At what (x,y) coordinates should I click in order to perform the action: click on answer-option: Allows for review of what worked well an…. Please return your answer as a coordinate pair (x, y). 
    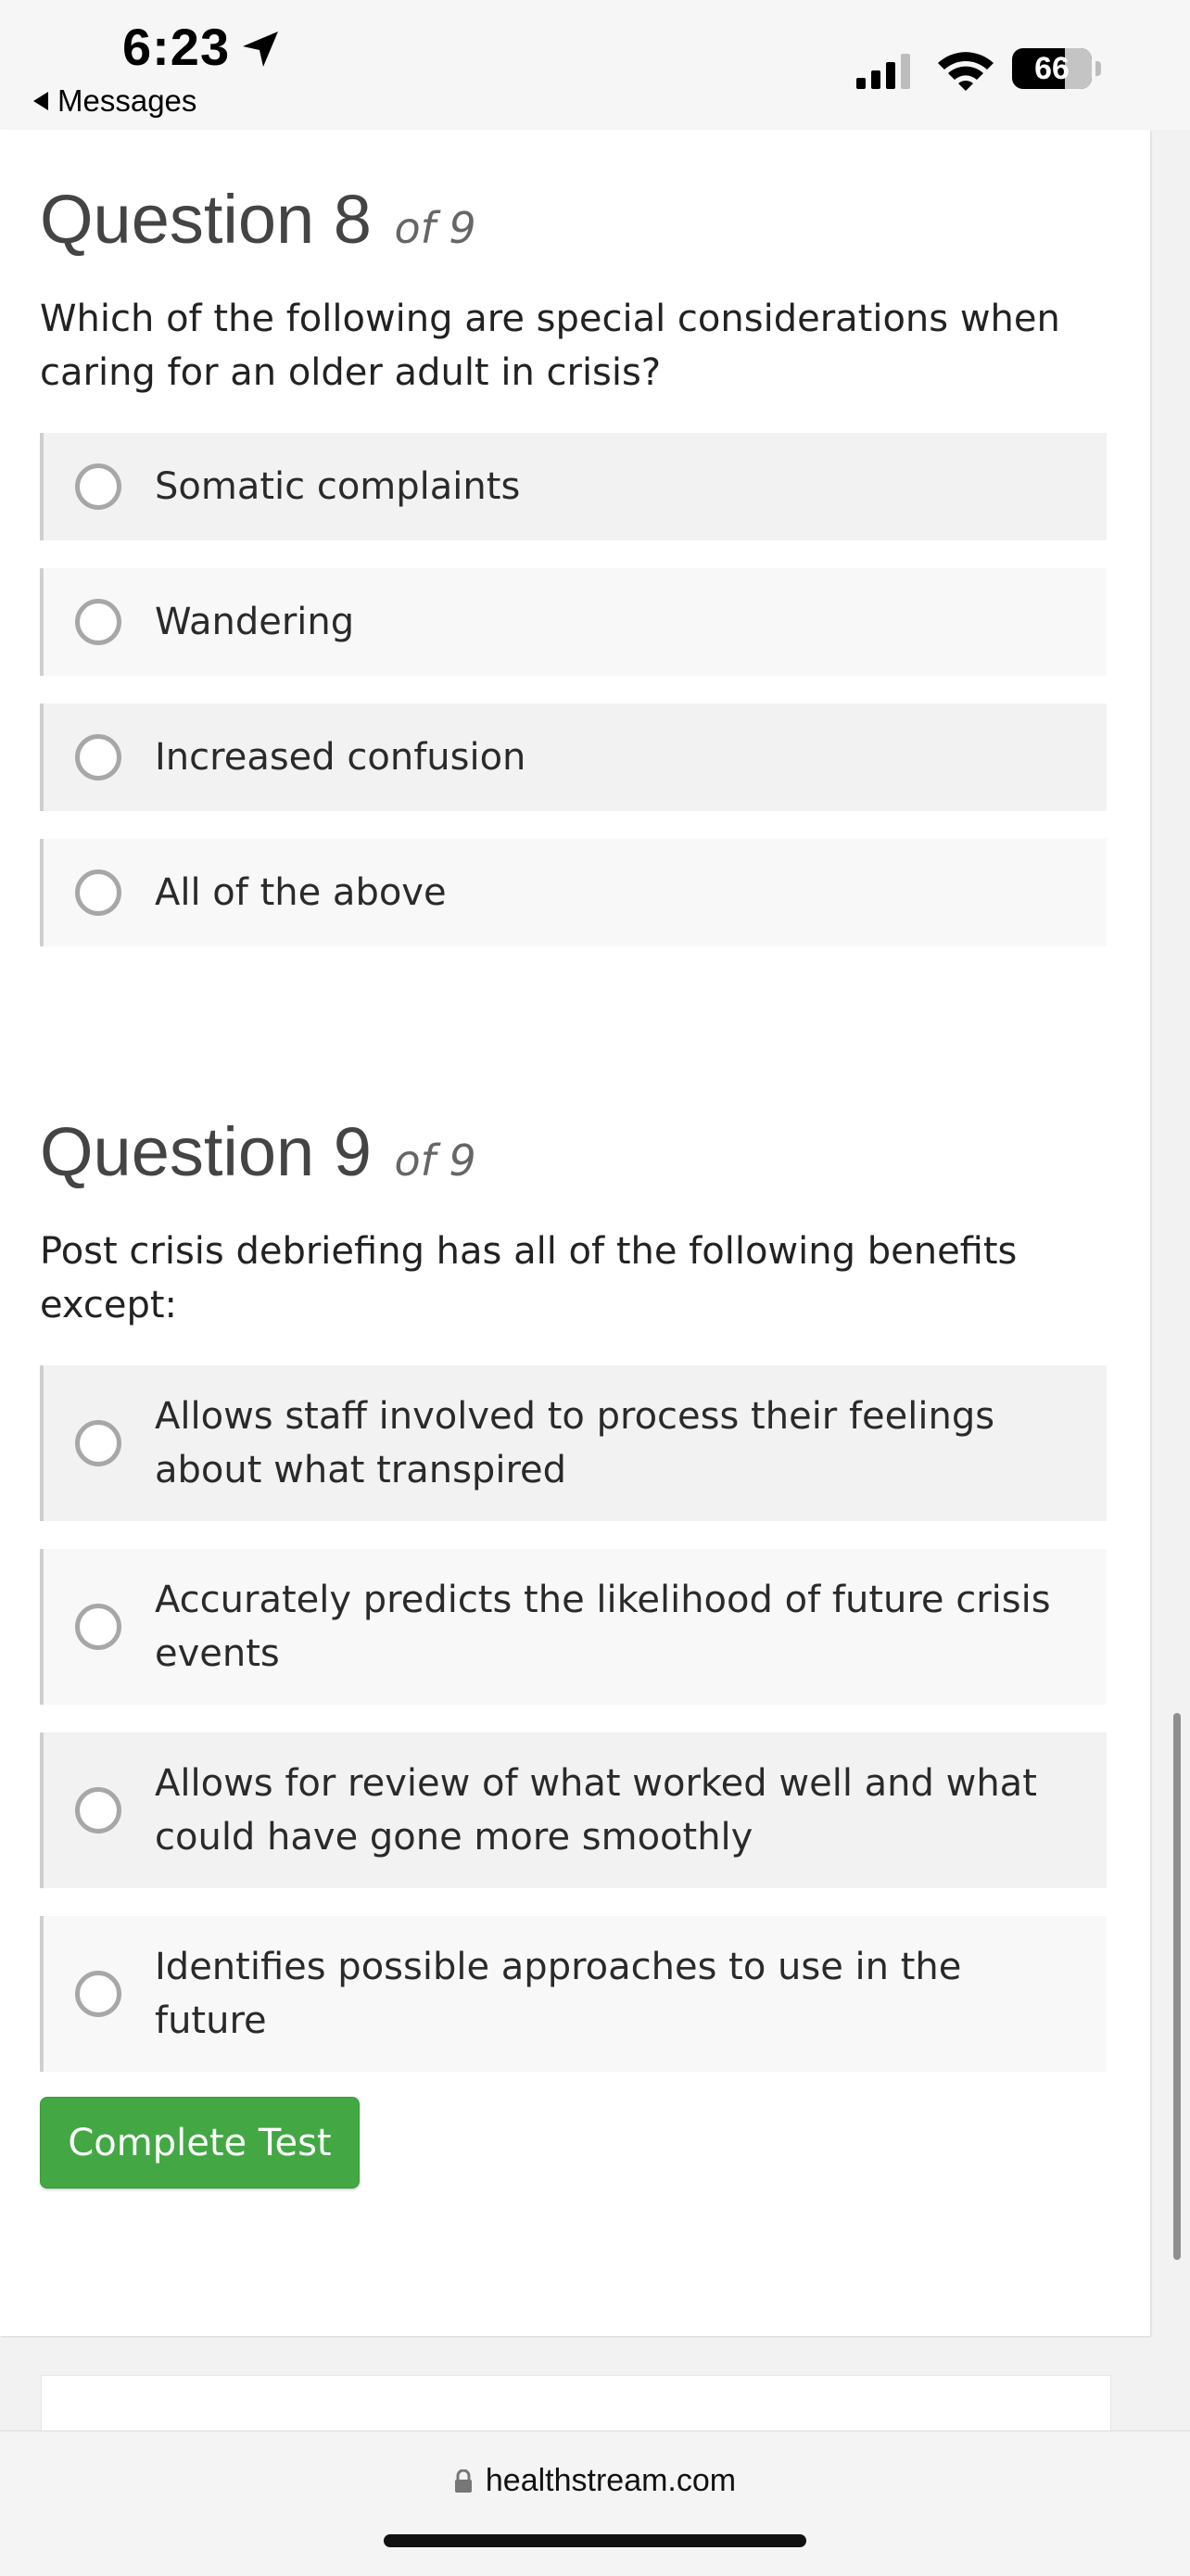
    Looking at the image, I should click on (573, 1810).